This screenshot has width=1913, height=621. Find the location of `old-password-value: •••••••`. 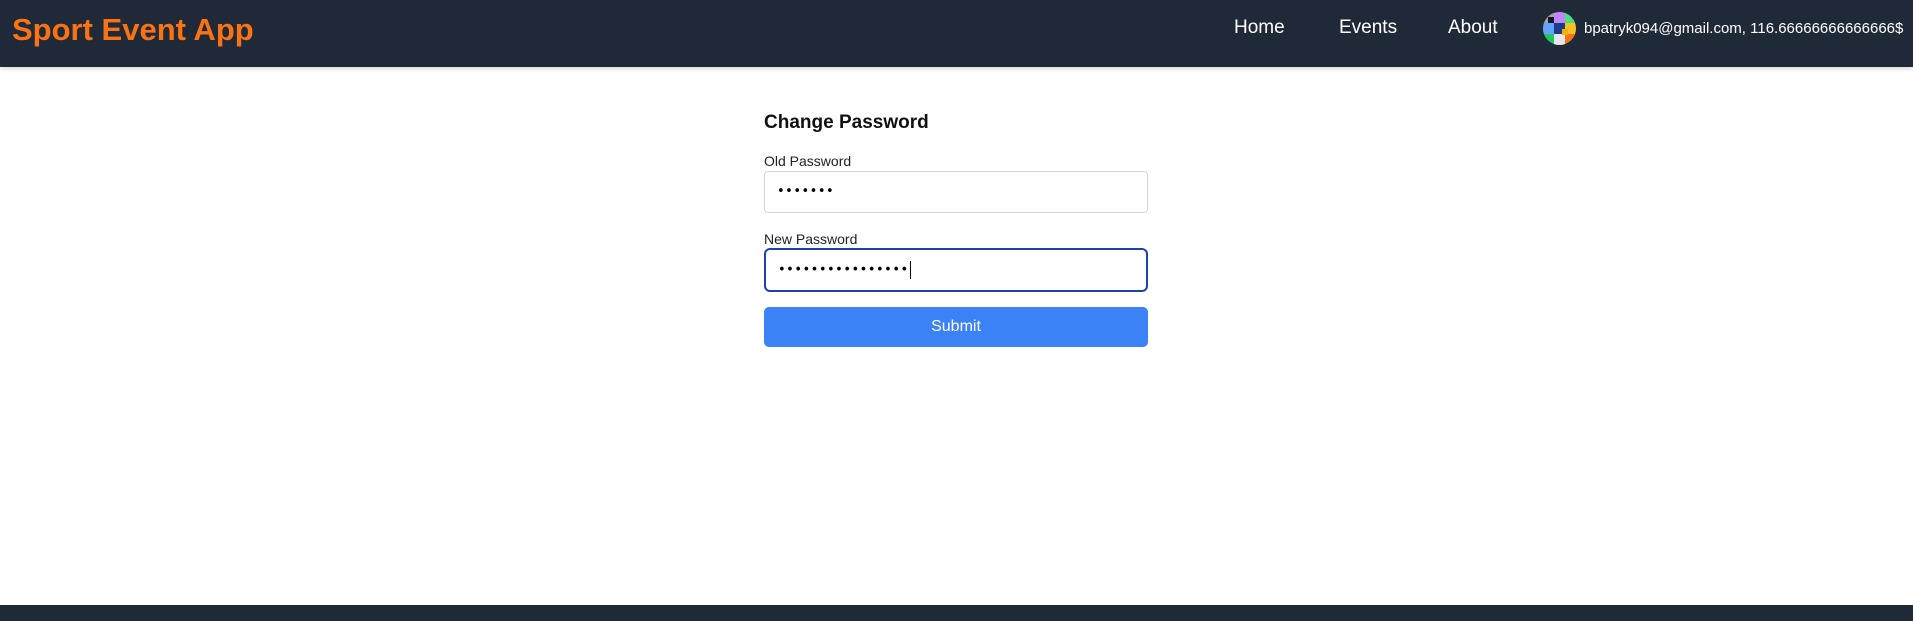

old-password-value: ••••••• is located at coordinates (806, 191).